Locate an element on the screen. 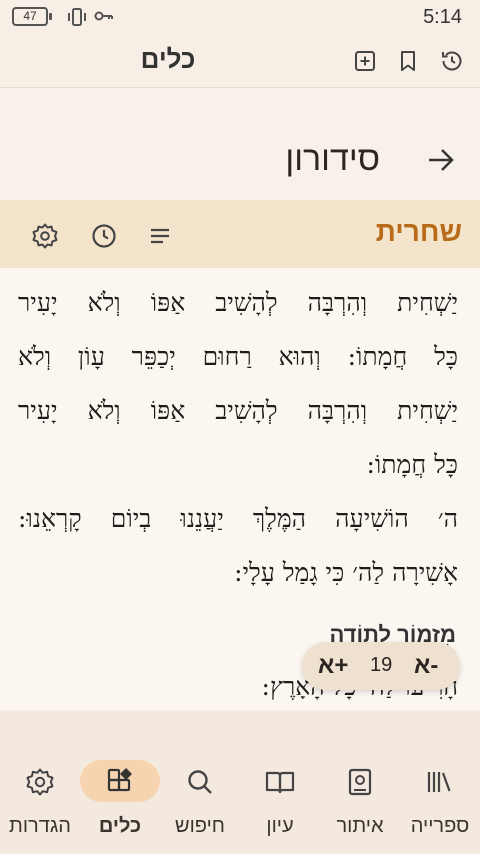 This screenshot has width=480, height=854. nav-item-search: חיפוש is located at coordinates (200, 803).